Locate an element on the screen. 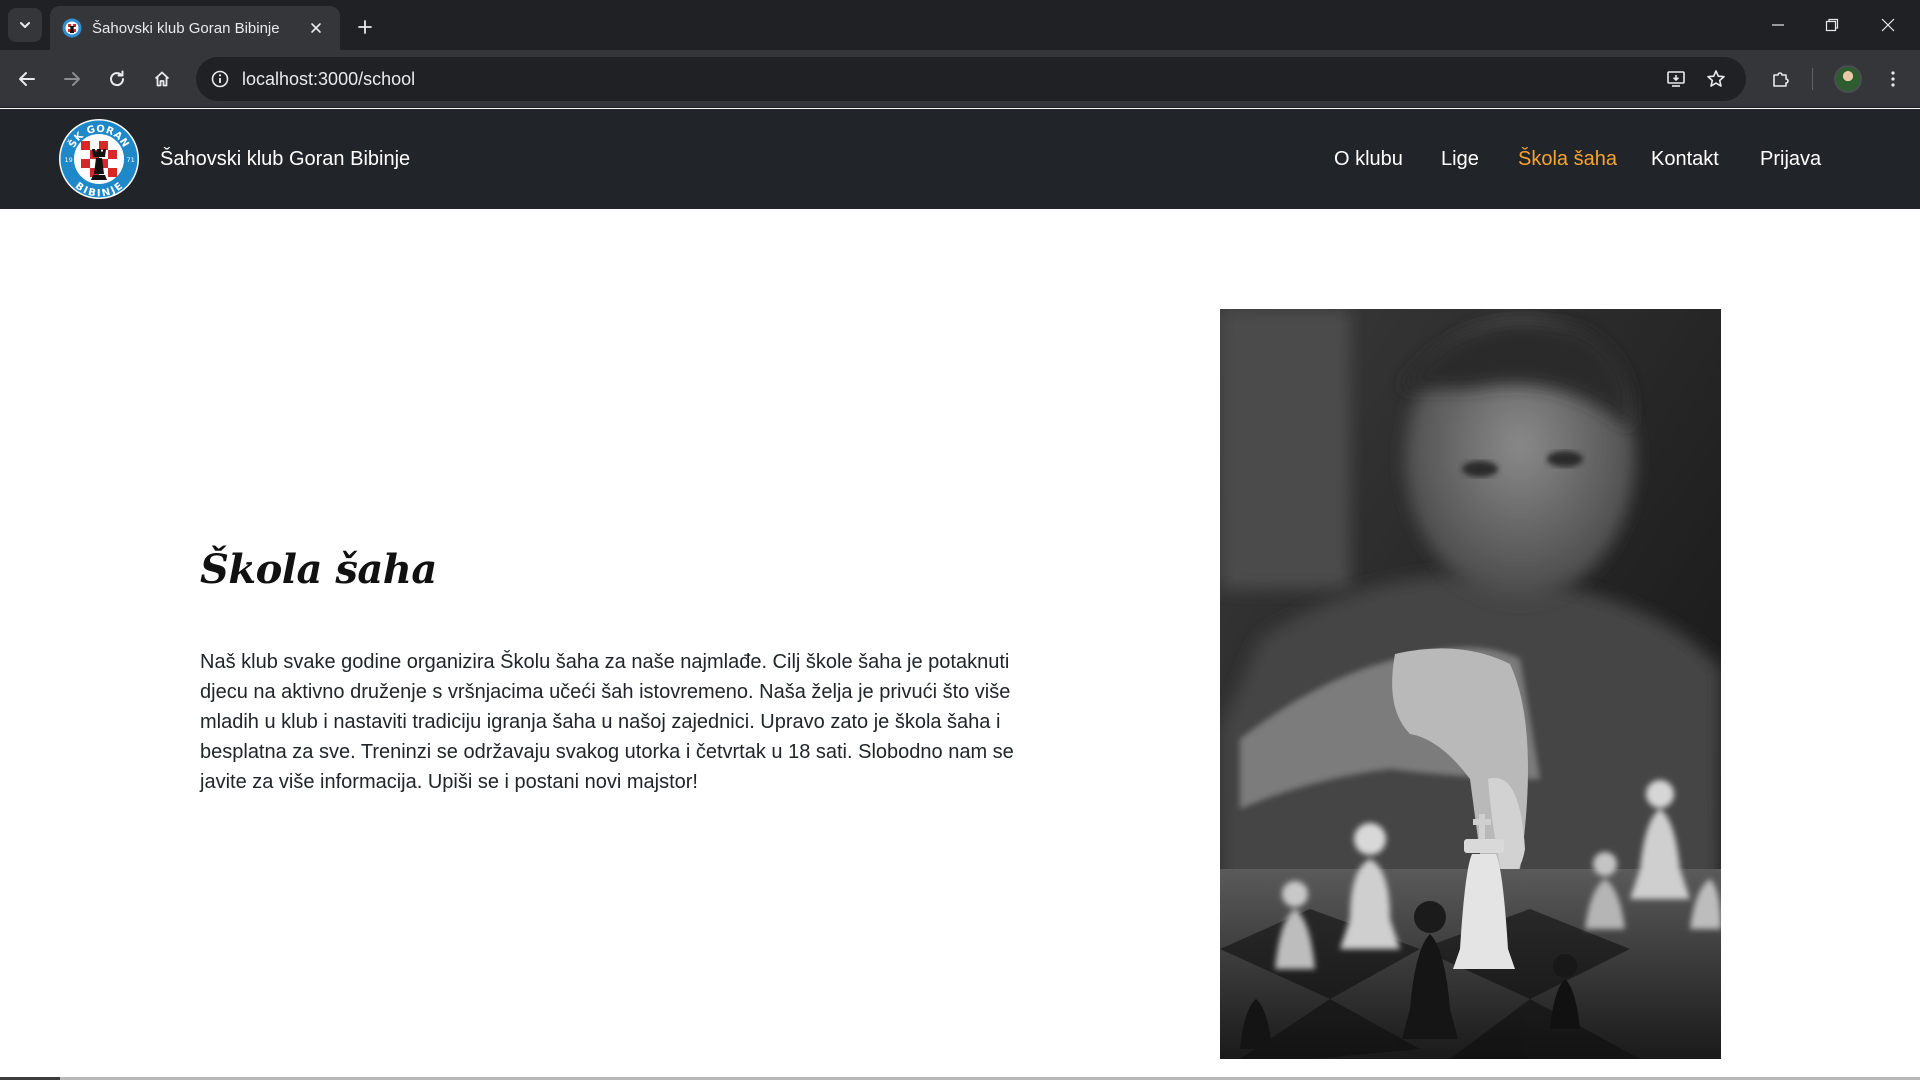 The height and width of the screenshot is (1080, 1920). back-button is located at coordinates (27, 79).